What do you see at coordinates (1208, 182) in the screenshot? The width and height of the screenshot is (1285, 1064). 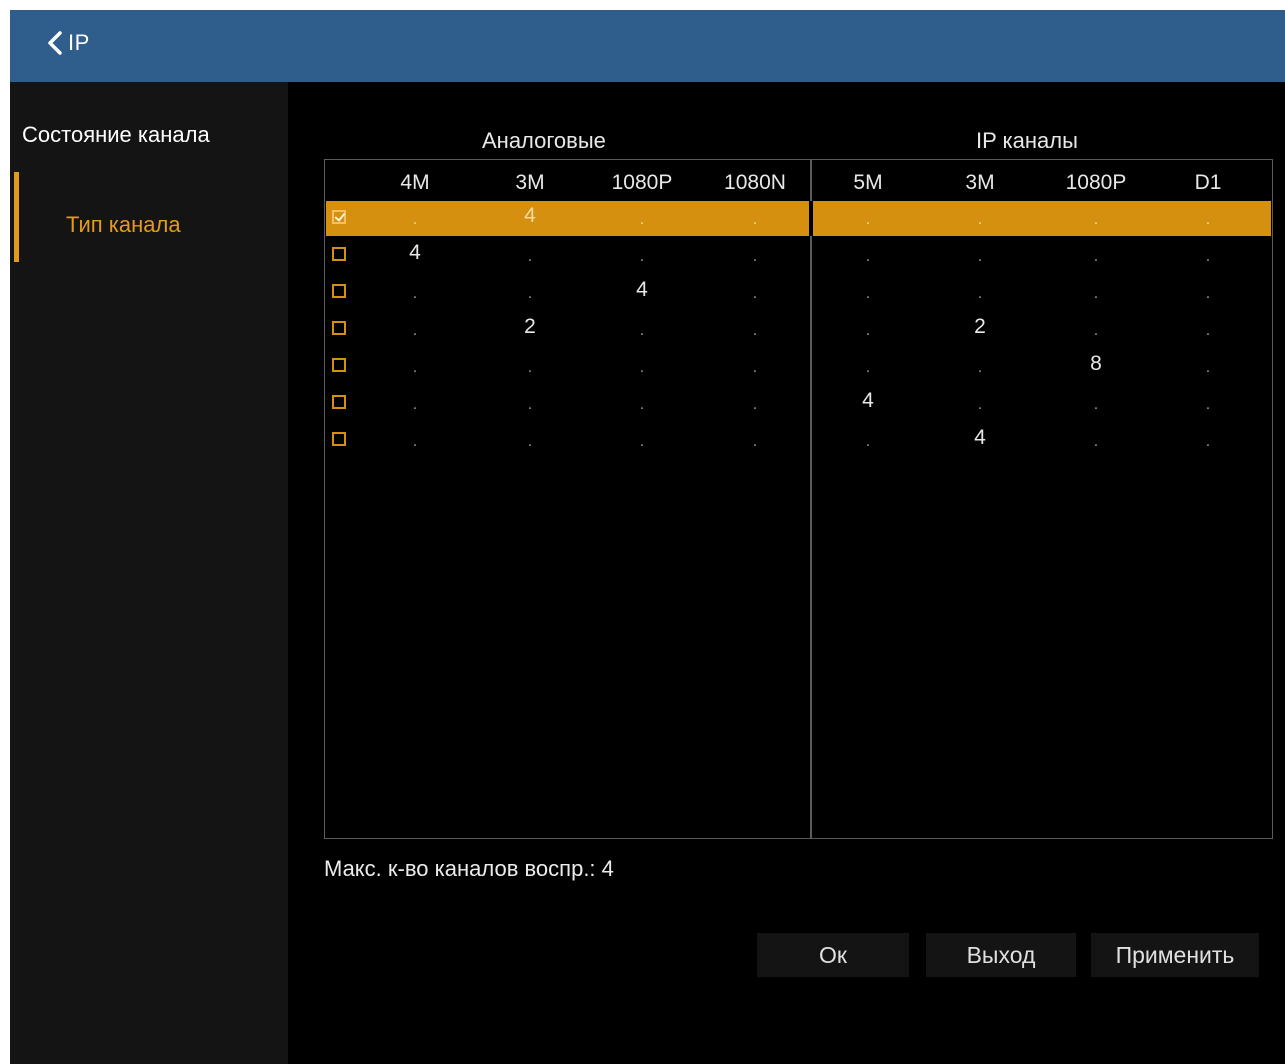 I see `column-header: D1` at bounding box center [1208, 182].